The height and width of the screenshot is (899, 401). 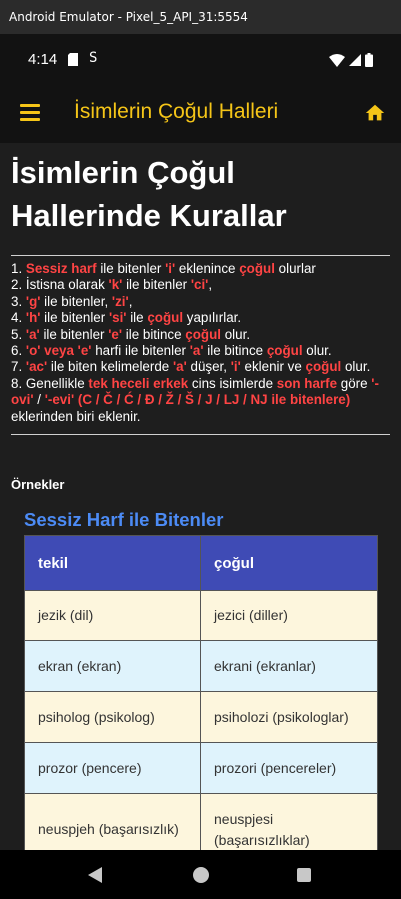 What do you see at coordinates (18, 301) in the screenshot?
I see `rule-text: 3.` at bounding box center [18, 301].